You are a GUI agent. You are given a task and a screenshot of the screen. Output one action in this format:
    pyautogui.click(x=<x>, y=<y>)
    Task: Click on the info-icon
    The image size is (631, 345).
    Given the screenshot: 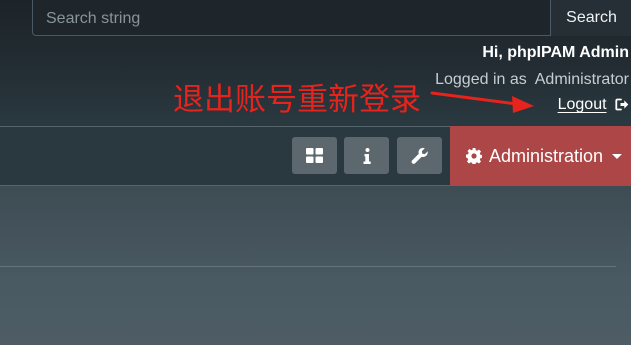 What is the action you would take?
    pyautogui.click(x=367, y=155)
    